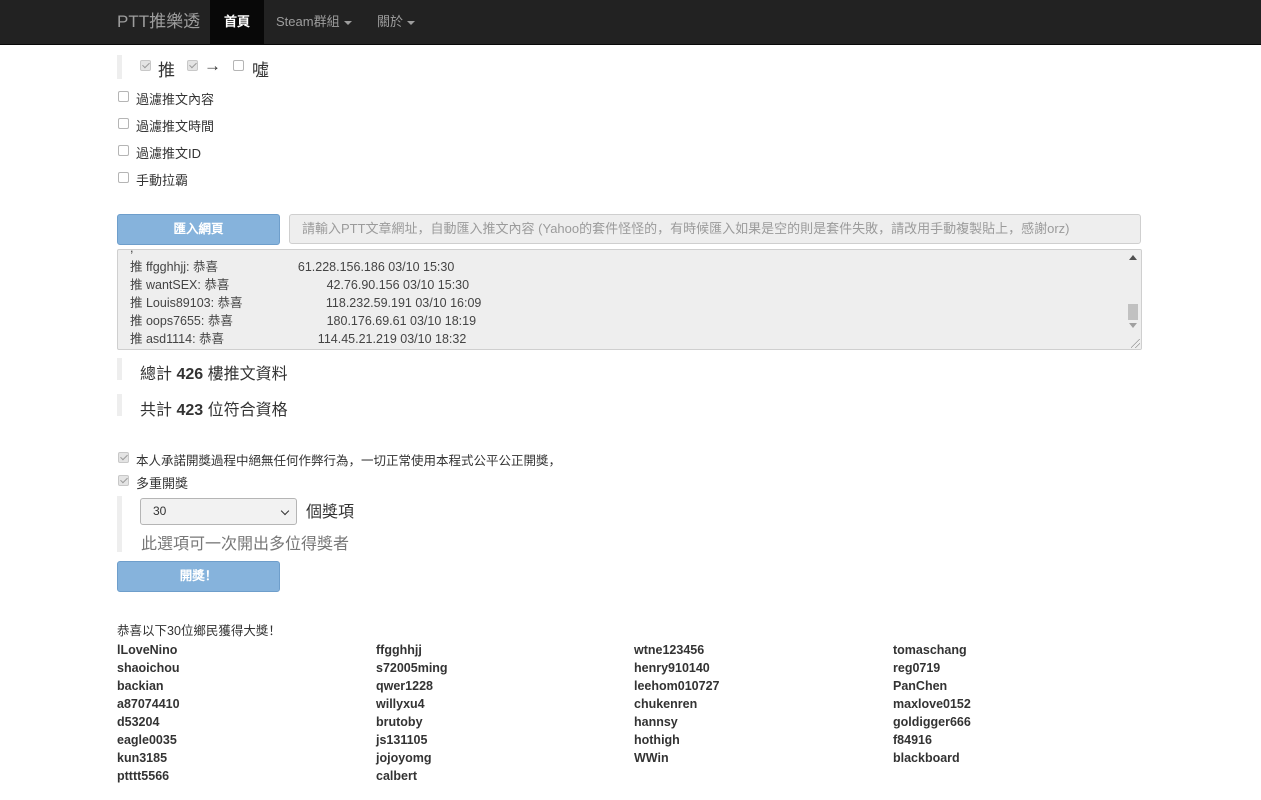 The height and width of the screenshot is (800, 1261). Describe the element at coordinates (156, 410) in the screenshot. I see `qualified-prefix: 共計` at that location.